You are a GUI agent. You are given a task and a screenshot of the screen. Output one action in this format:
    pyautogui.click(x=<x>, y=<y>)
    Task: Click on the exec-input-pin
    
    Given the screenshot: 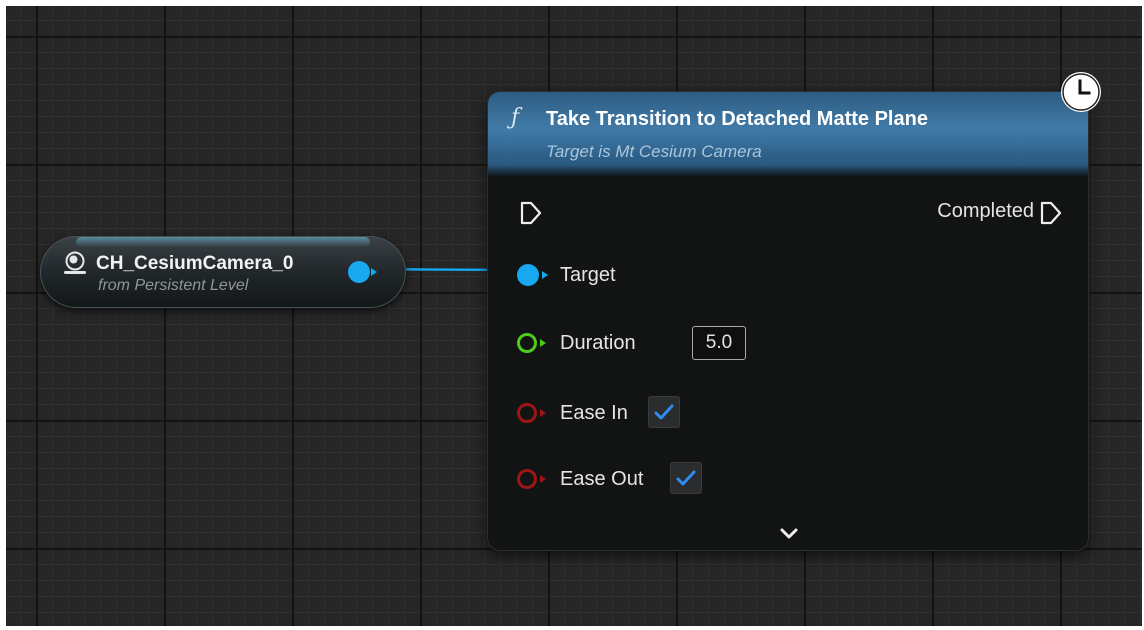 What is the action you would take?
    pyautogui.click(x=531, y=215)
    